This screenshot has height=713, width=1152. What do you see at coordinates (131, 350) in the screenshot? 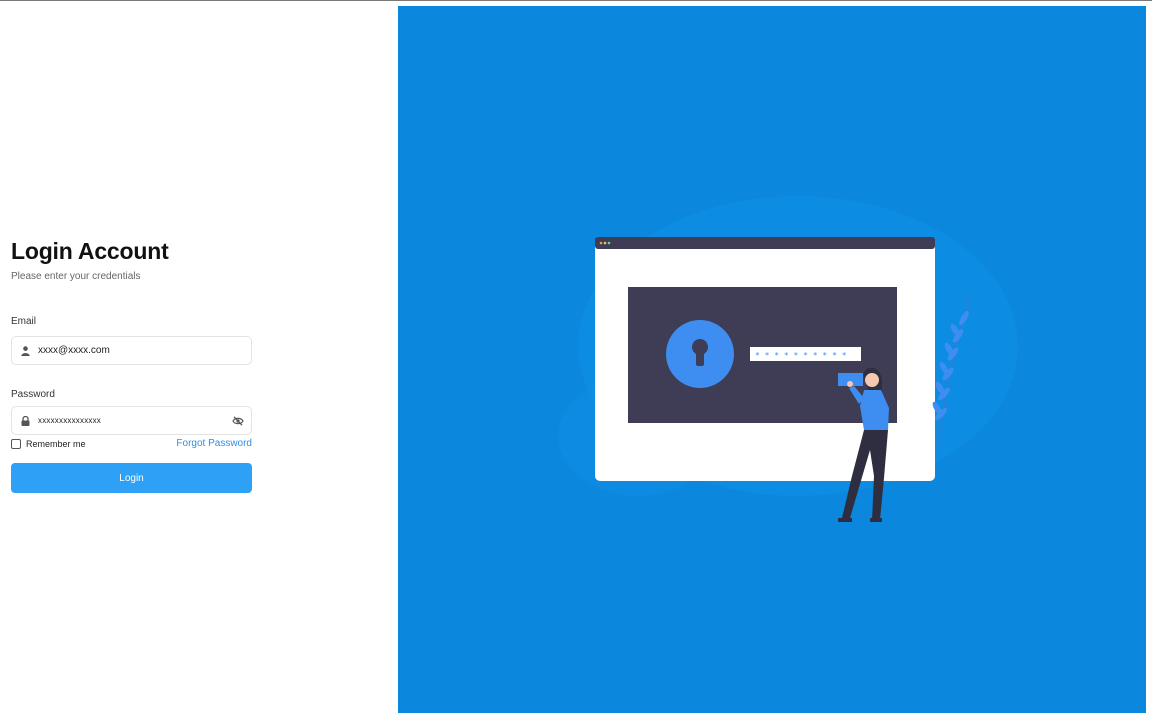
I see `email-field: xxxx@xxxx.com` at bounding box center [131, 350].